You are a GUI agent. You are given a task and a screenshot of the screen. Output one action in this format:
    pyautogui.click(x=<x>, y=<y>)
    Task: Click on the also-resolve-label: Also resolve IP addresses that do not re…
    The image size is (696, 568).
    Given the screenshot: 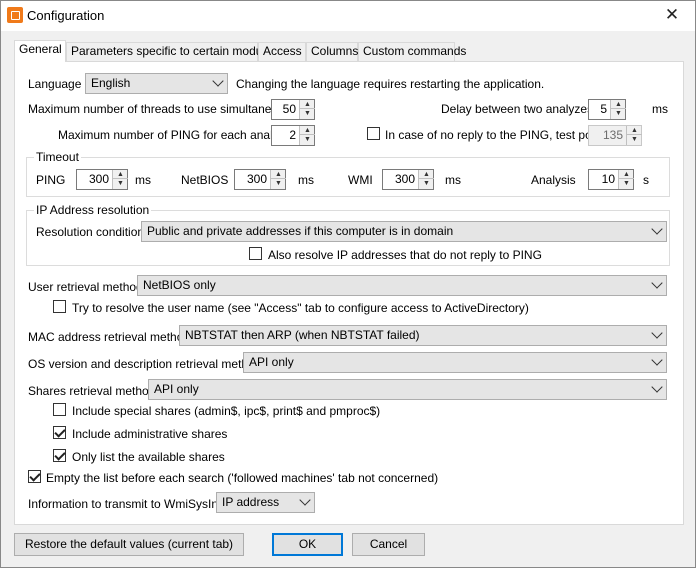 What is the action you would take?
    pyautogui.click(x=405, y=255)
    